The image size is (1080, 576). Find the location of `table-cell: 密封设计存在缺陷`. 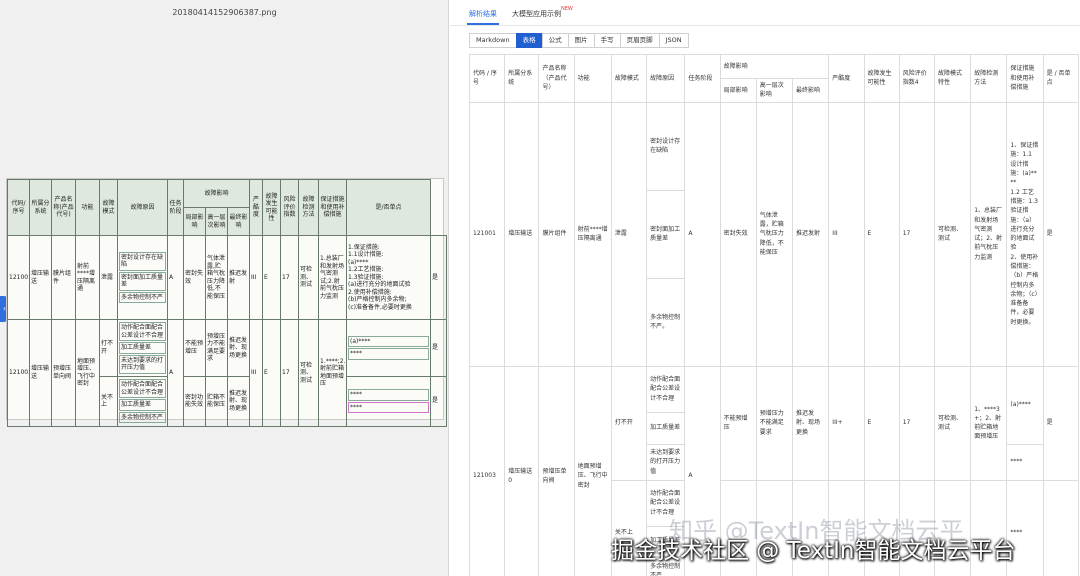

table-cell: 密封设计存在缺陷 is located at coordinates (666, 146).